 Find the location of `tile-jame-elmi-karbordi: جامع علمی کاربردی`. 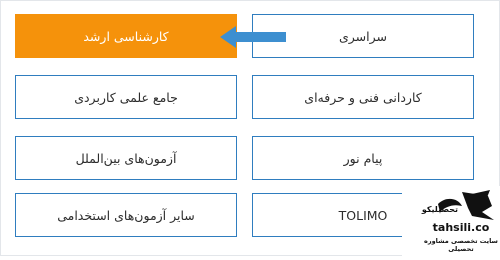

tile-jame-elmi-karbordi: جامع علمی کاربردی is located at coordinates (126, 97).